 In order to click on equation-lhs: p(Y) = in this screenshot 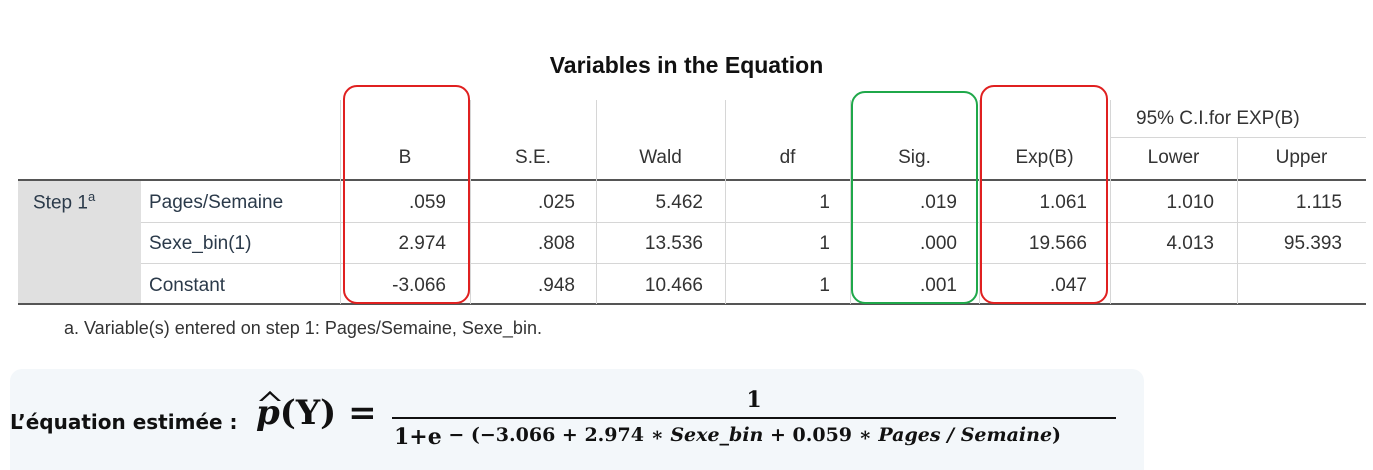, I will do `click(316, 413)`.